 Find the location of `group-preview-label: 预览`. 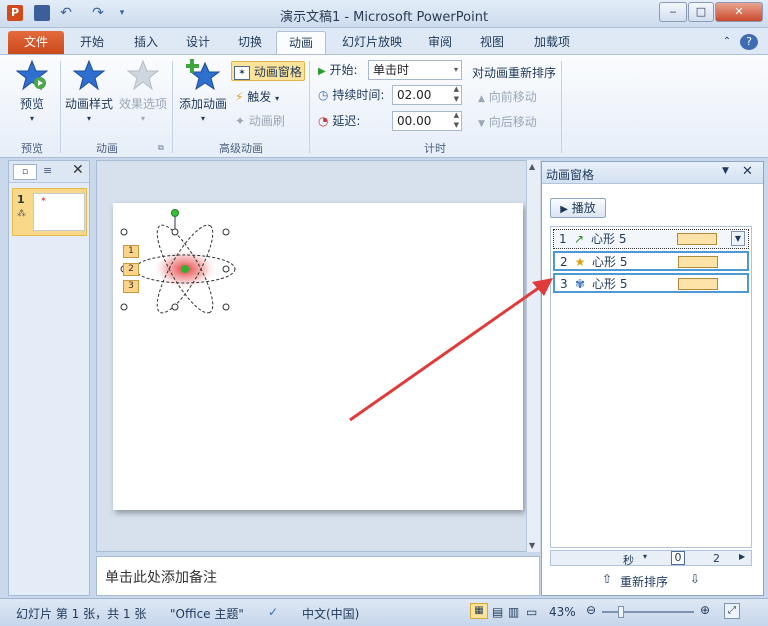

group-preview-label: 预览 is located at coordinates (32, 148).